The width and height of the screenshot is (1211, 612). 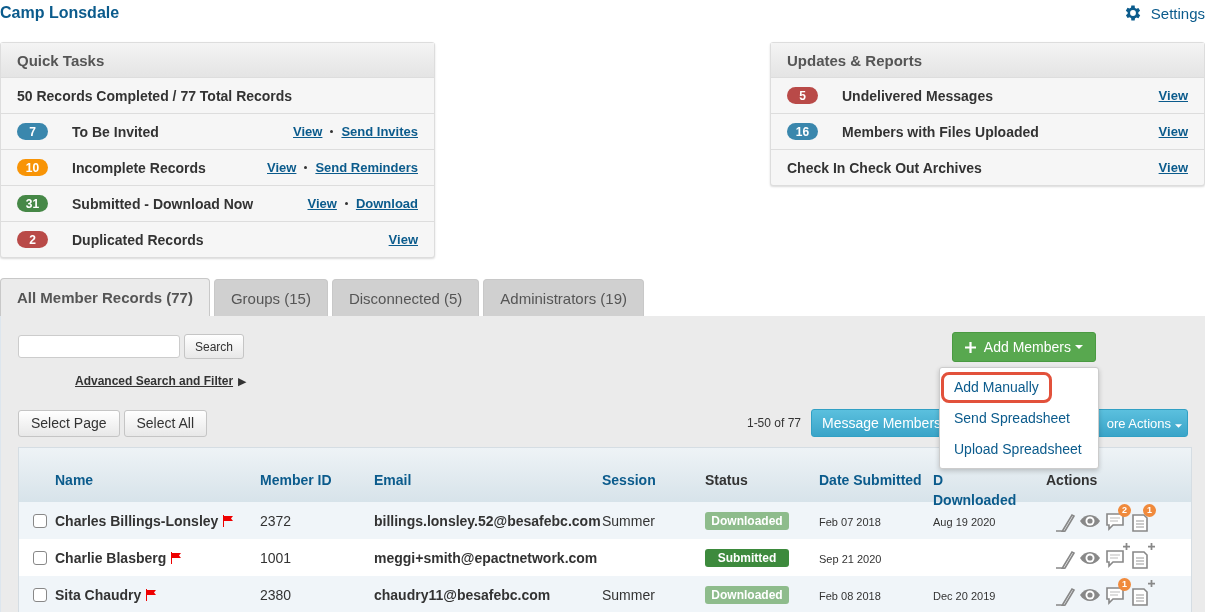 I want to click on column-header: Name, so click(x=157, y=479).